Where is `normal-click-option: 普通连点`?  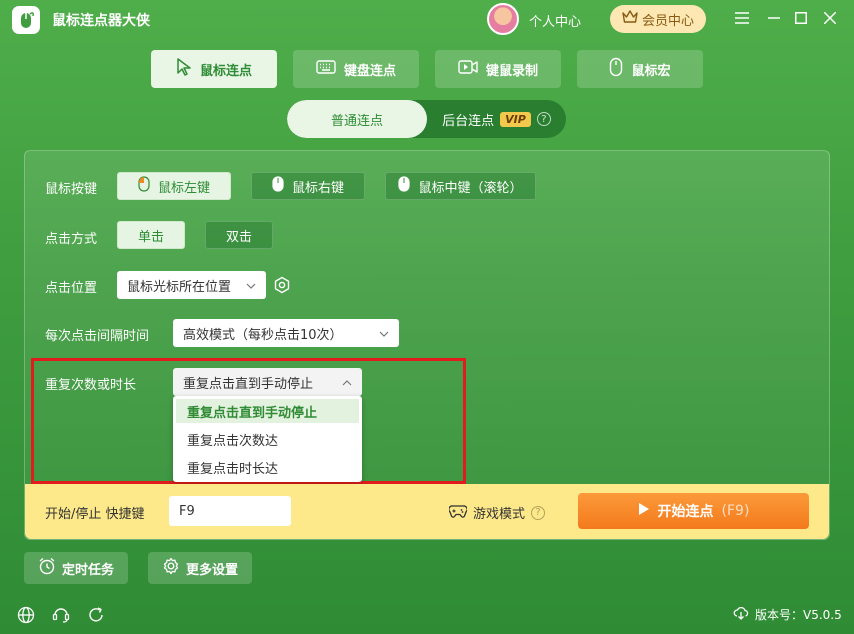
normal-click-option: 普通连点 is located at coordinates (357, 119).